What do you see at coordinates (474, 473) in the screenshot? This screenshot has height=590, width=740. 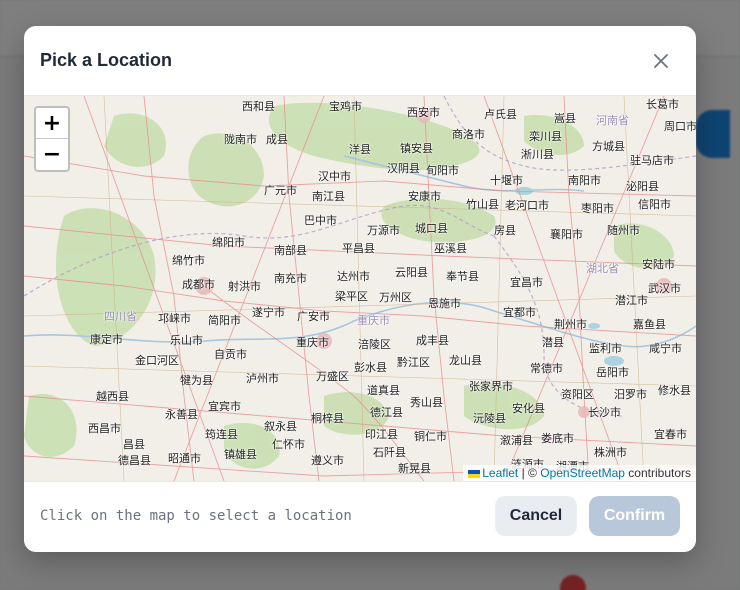 I see `ukraine-flag-icon` at bounding box center [474, 473].